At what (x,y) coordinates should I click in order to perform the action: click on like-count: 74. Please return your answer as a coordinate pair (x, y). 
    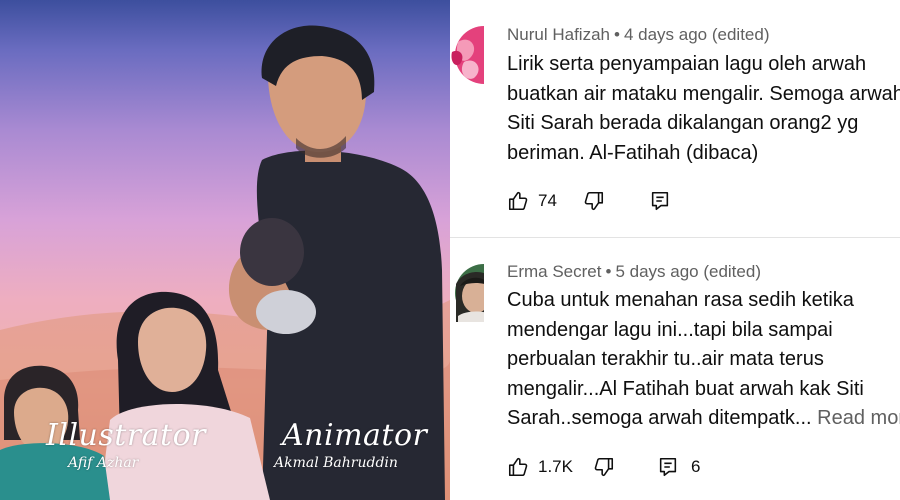
    Looking at the image, I should click on (547, 200).